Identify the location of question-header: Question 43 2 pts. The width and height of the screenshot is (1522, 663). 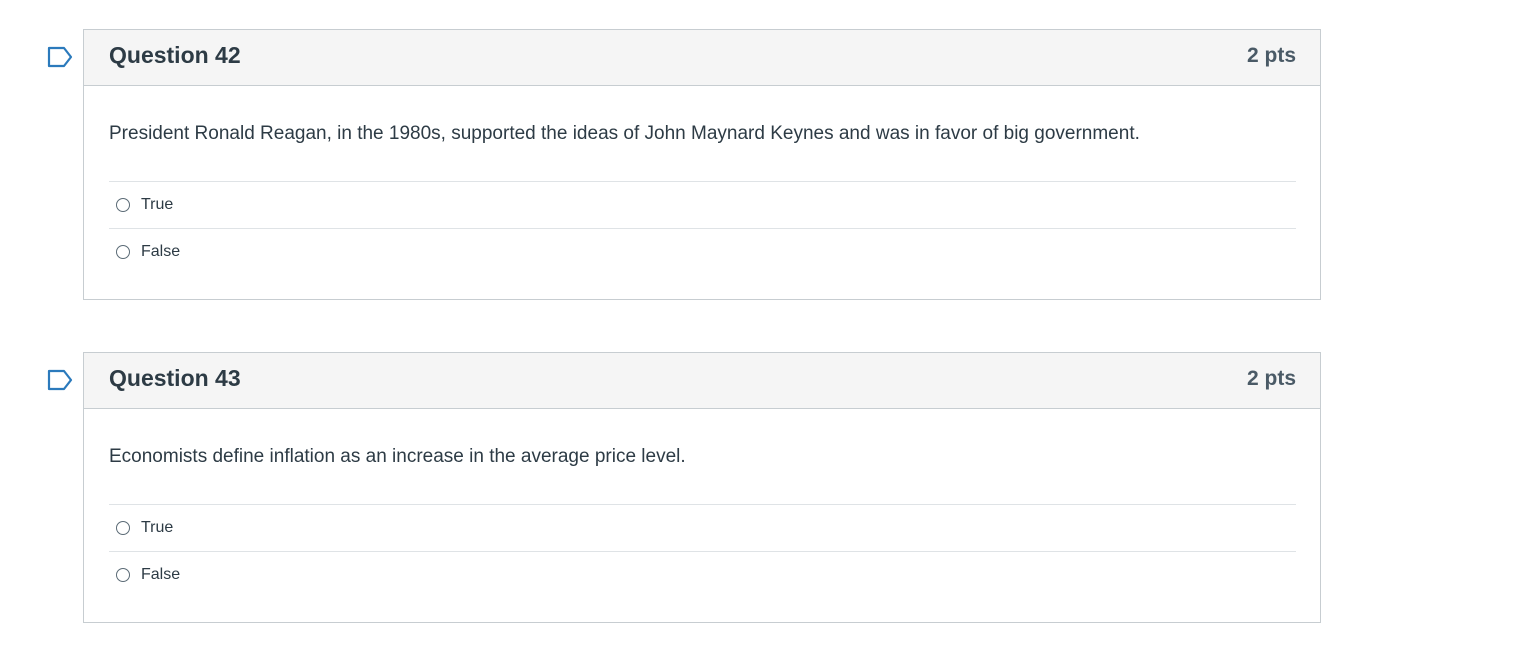
(702, 381).